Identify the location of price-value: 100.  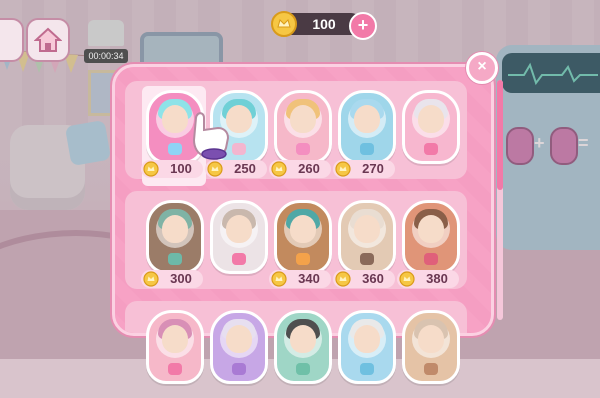
(181, 168).